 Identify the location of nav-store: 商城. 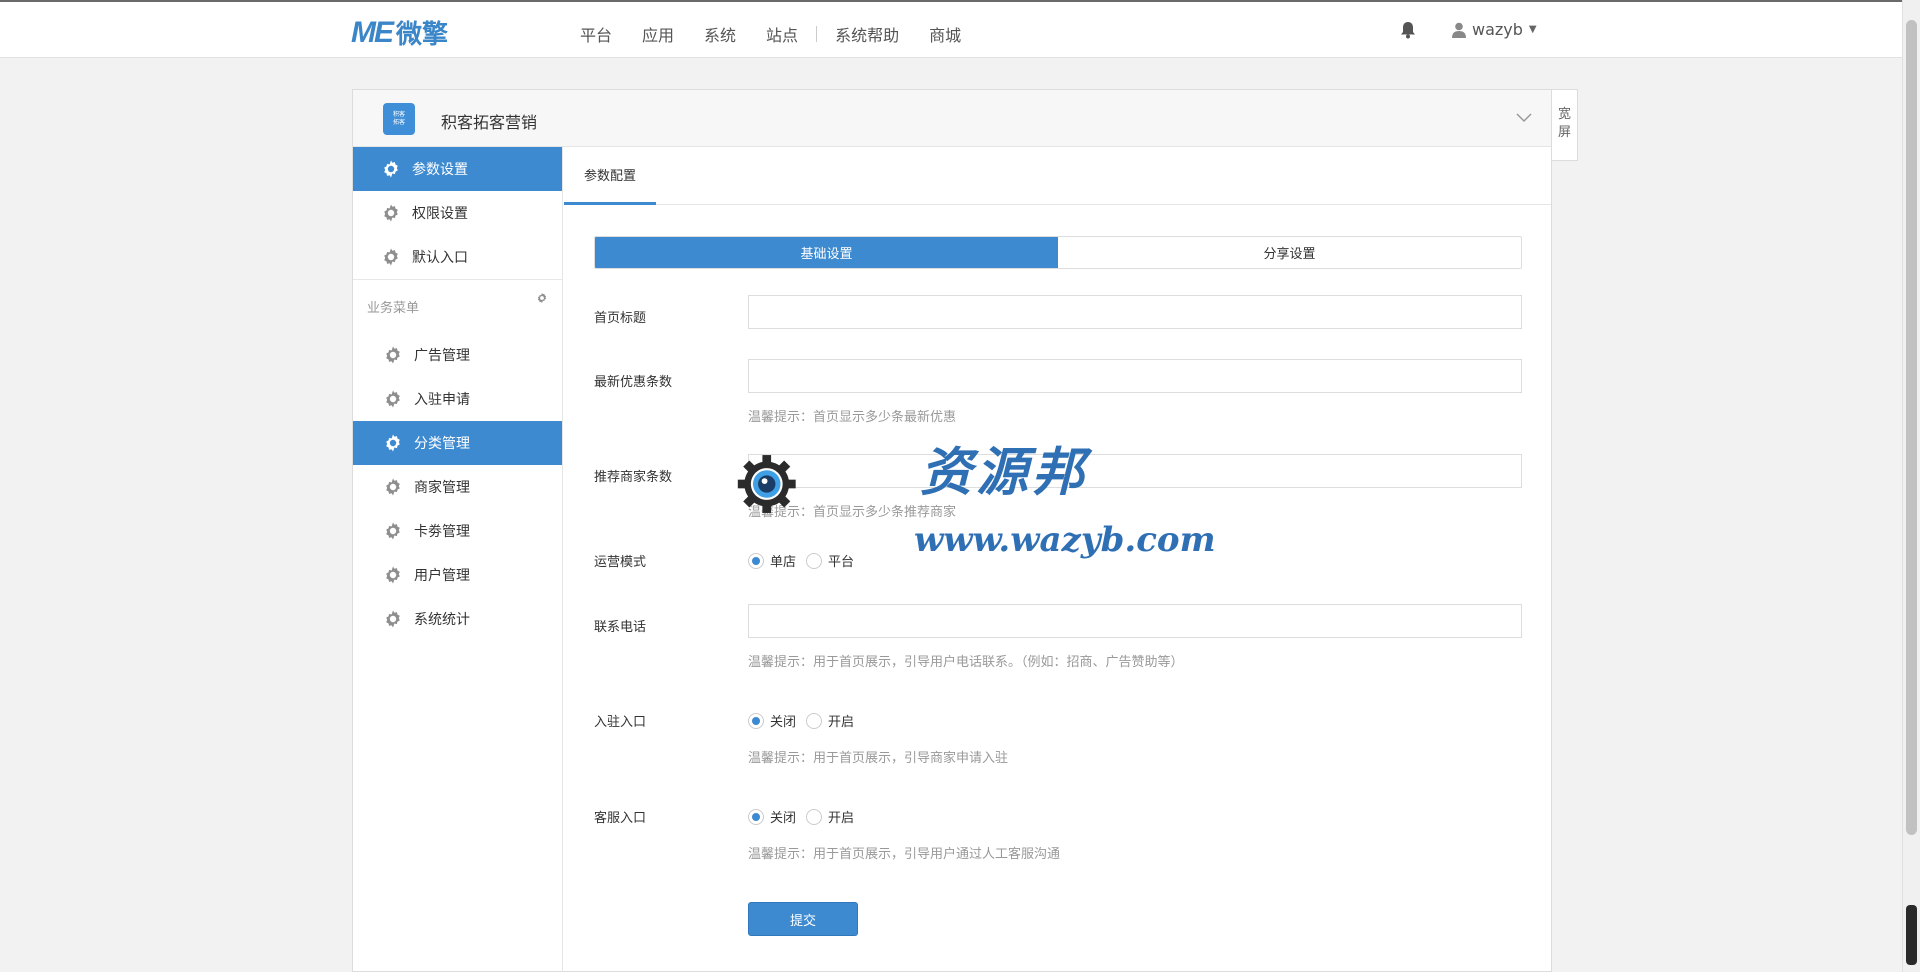
(945, 34).